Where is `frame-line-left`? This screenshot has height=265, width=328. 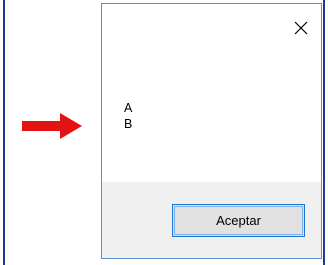
frame-line-left is located at coordinates (4, 132).